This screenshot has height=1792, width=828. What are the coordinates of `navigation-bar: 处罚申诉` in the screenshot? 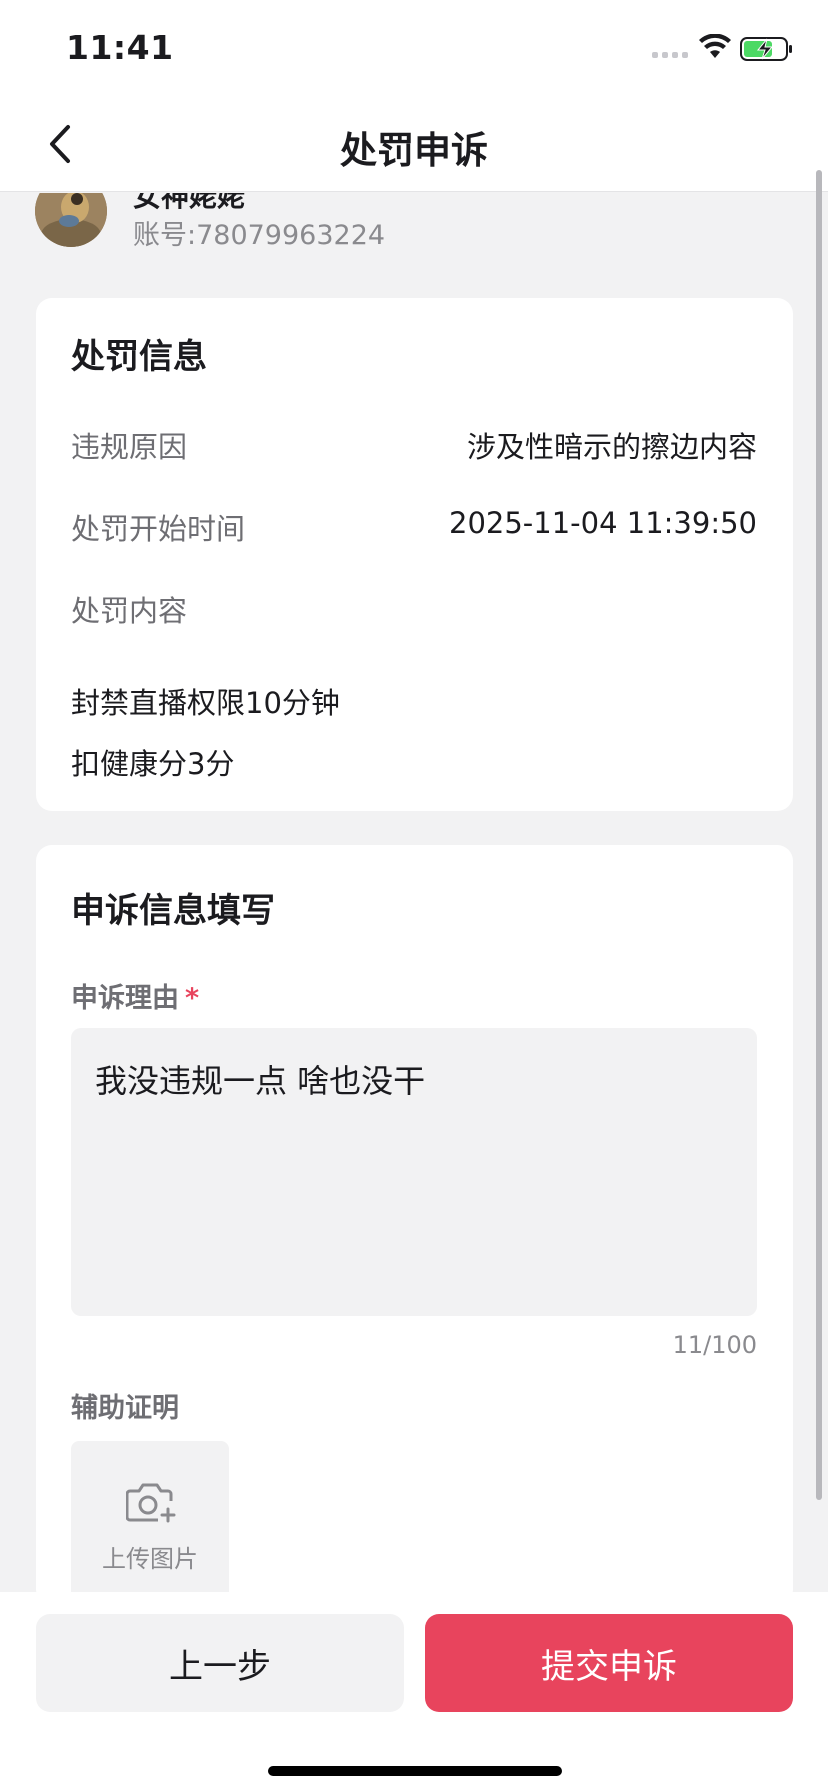 It's located at (414, 144).